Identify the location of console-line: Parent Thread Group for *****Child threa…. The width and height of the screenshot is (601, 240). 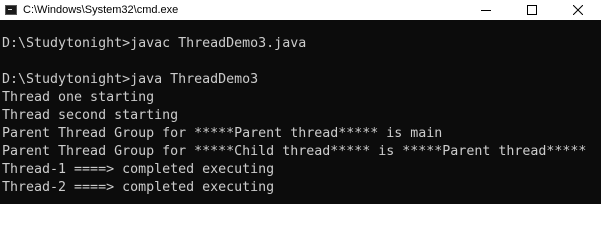
(294, 151).